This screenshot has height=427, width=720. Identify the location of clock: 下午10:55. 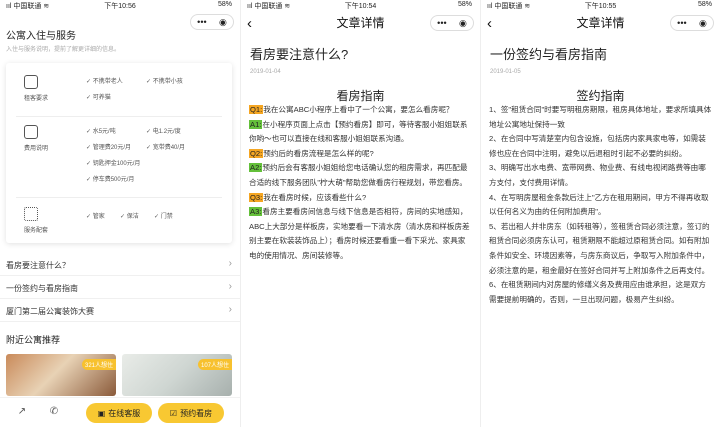
(600, 6).